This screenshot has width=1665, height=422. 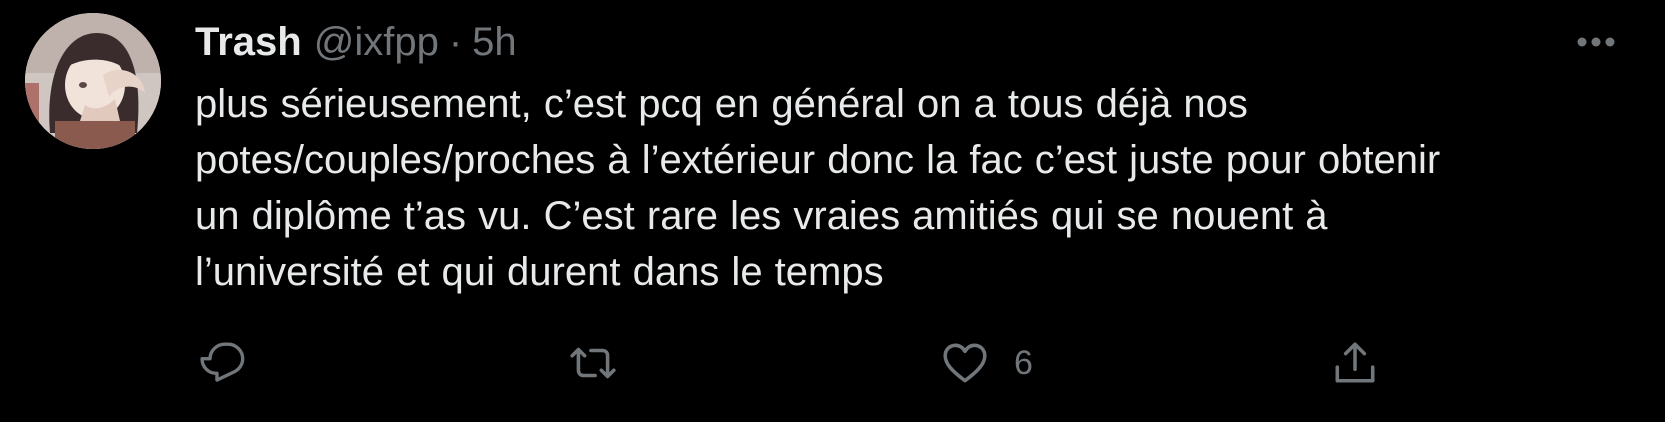 I want to click on retweet-button, so click(x=593, y=363).